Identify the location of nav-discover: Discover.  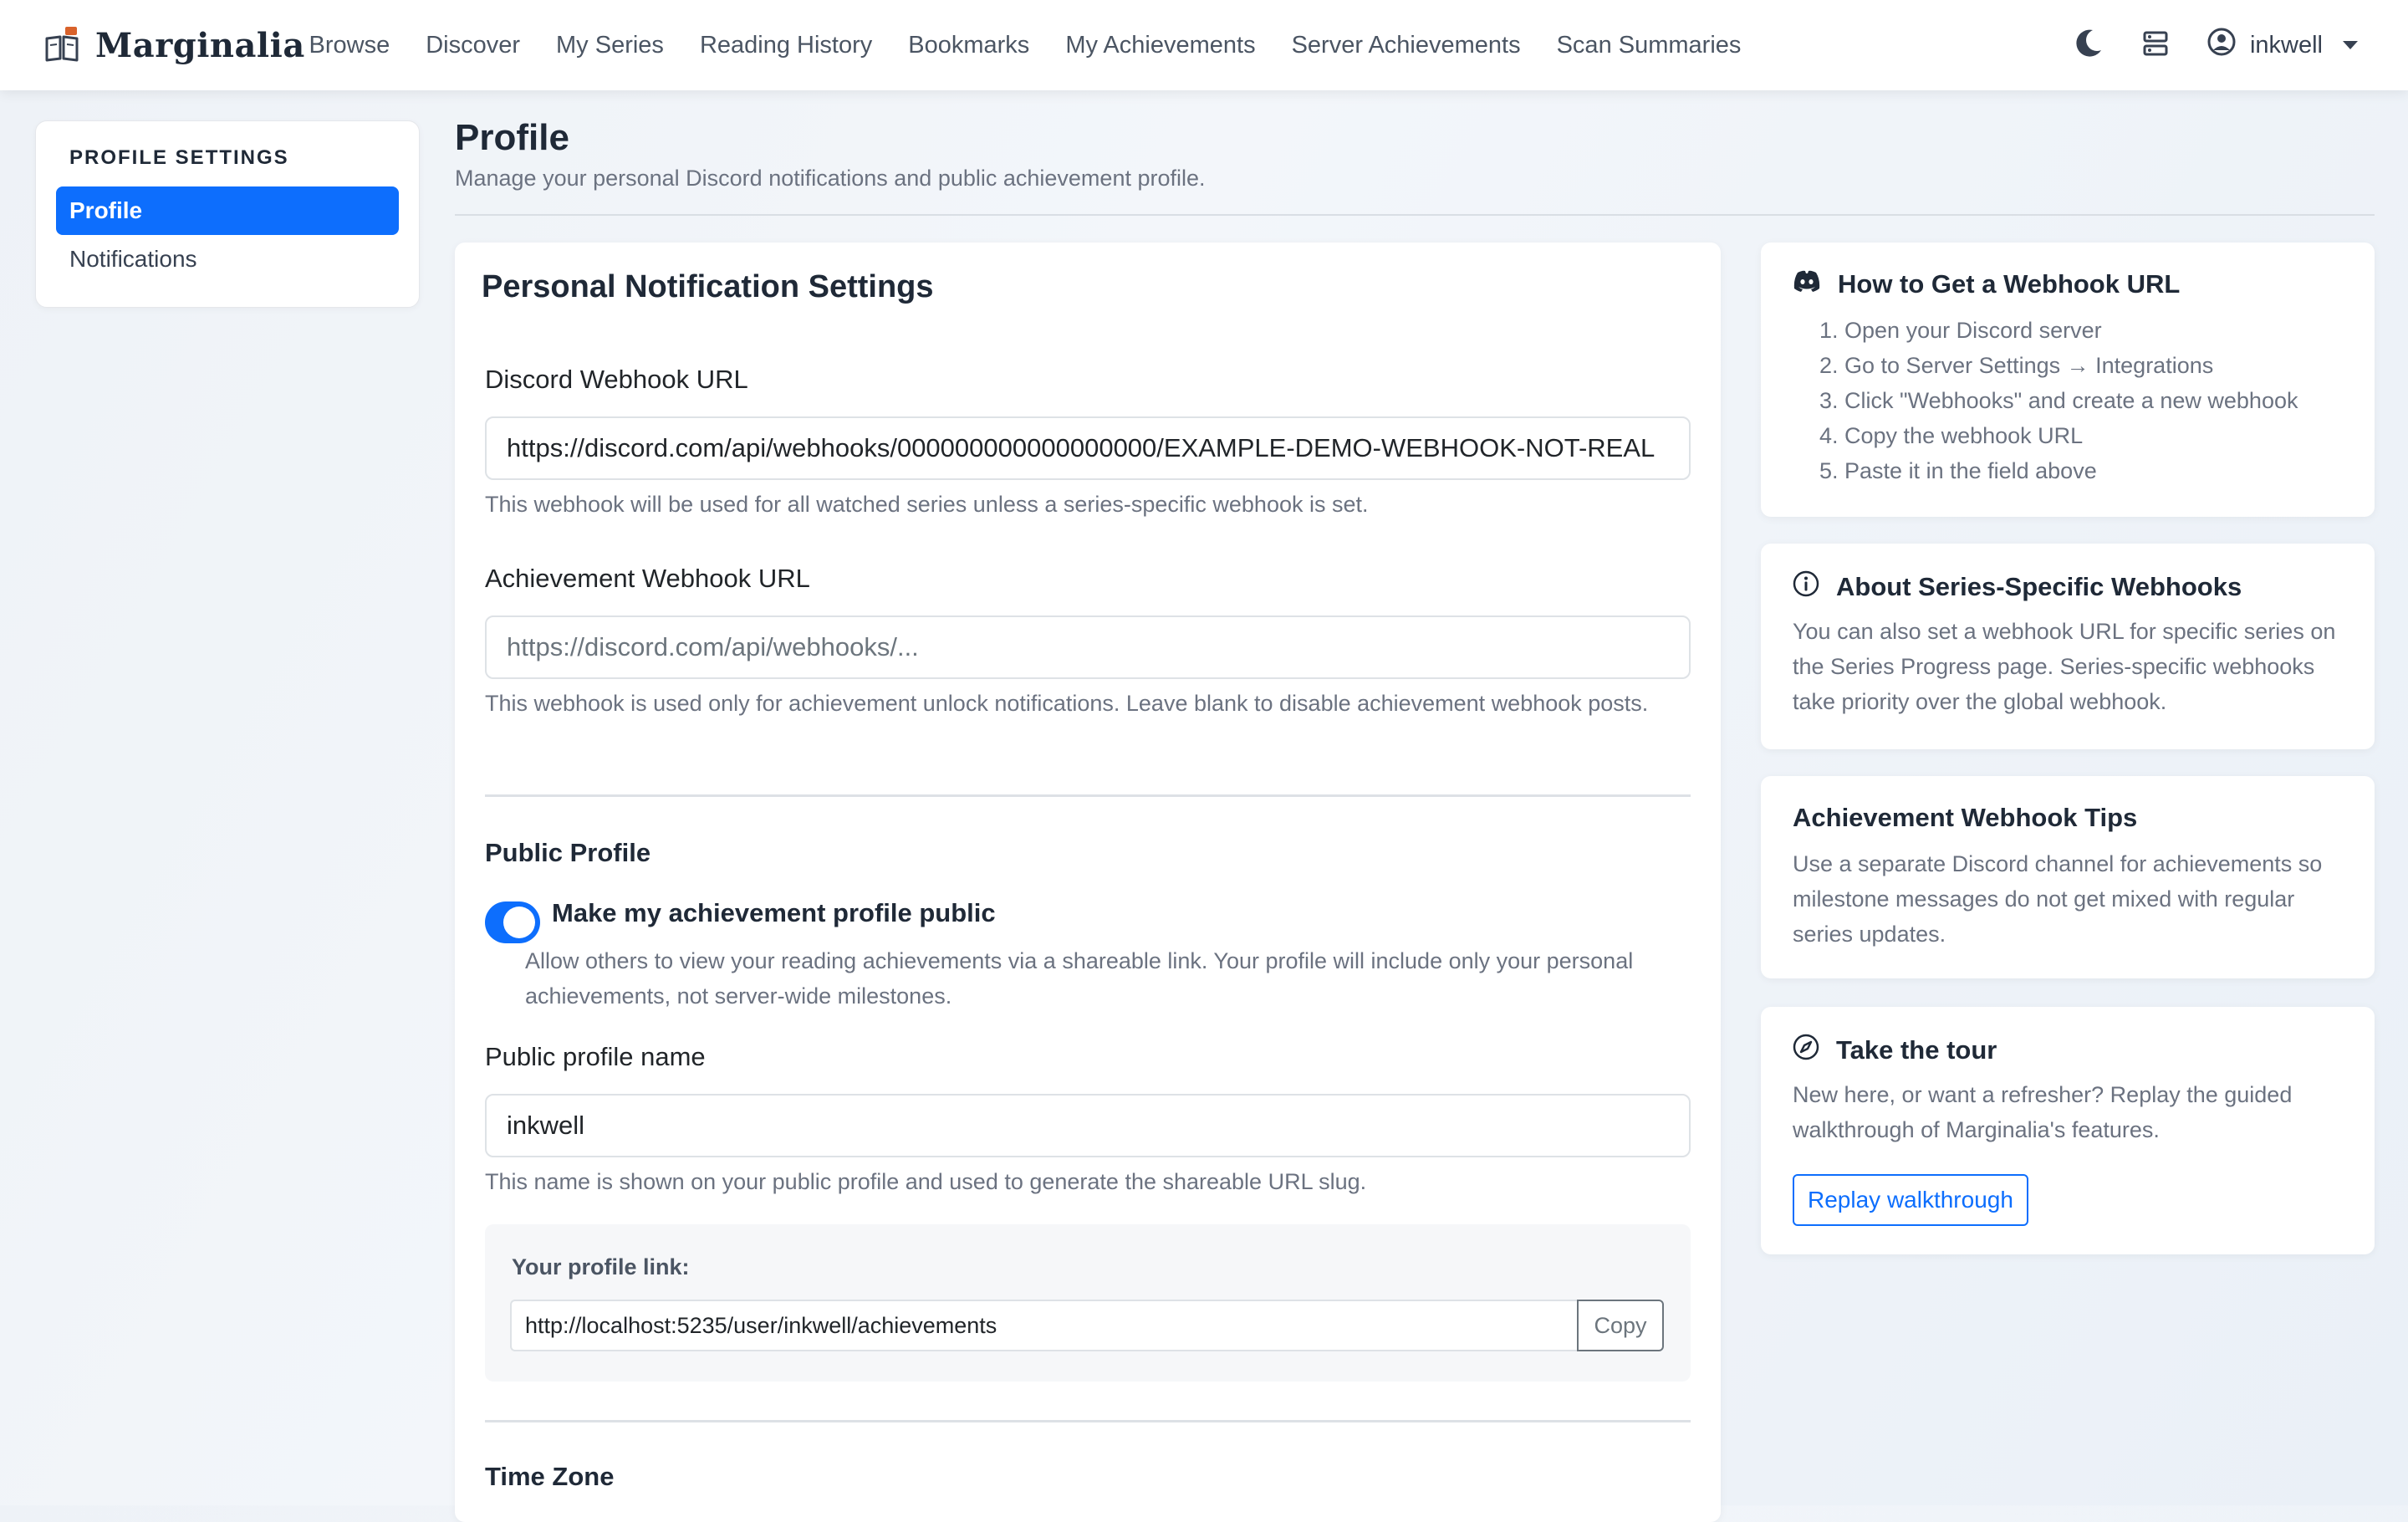
(473, 45).